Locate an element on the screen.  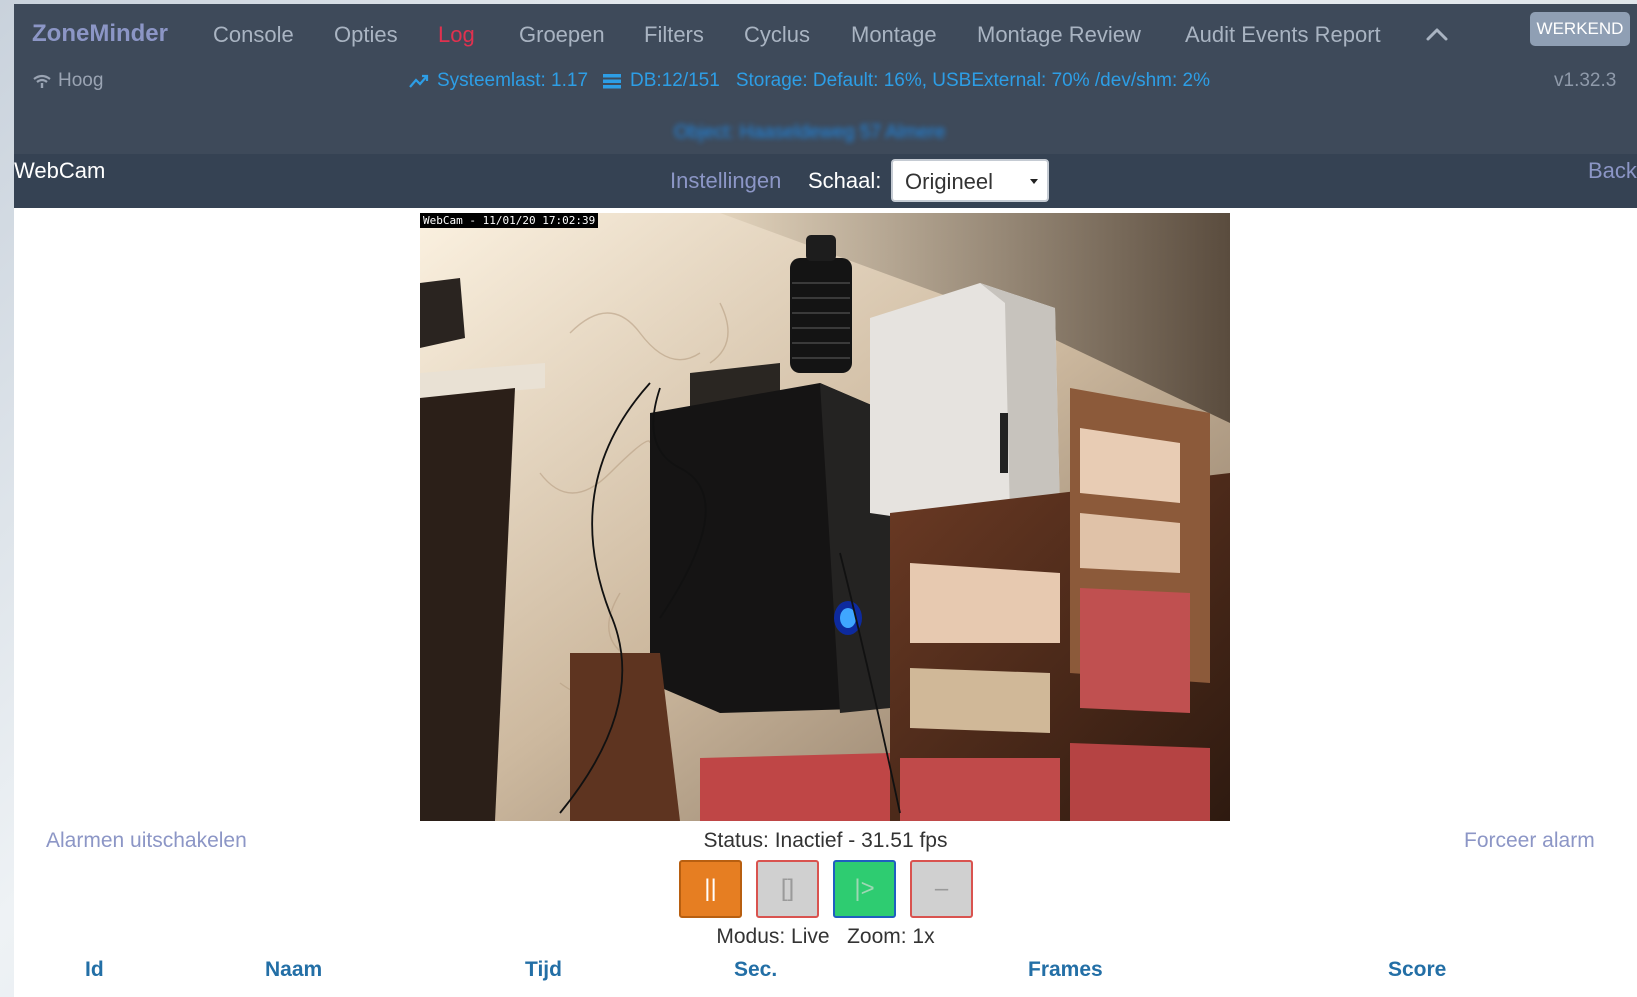
nav-log: Log is located at coordinates (456, 35).